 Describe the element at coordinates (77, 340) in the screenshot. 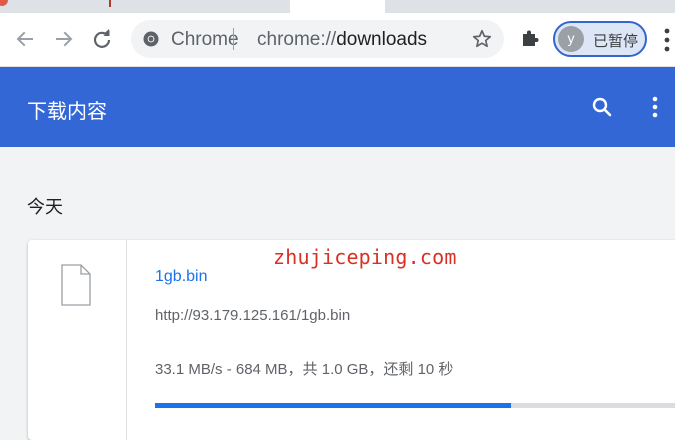

I see `file-icon-column` at that location.